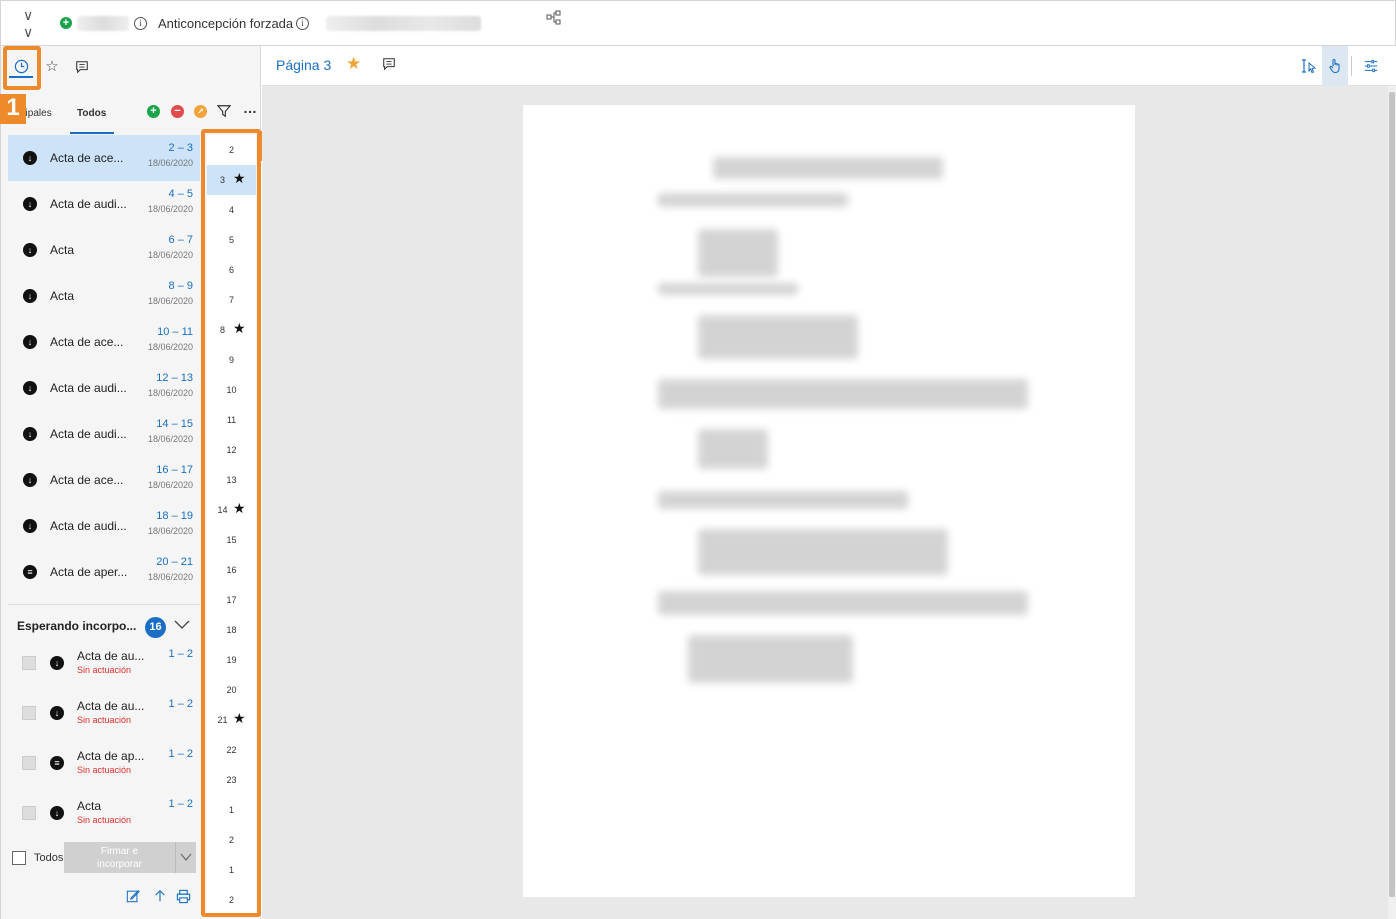  What do you see at coordinates (226, 23) in the screenshot?
I see `case-title: Anticoncepción forzada` at bounding box center [226, 23].